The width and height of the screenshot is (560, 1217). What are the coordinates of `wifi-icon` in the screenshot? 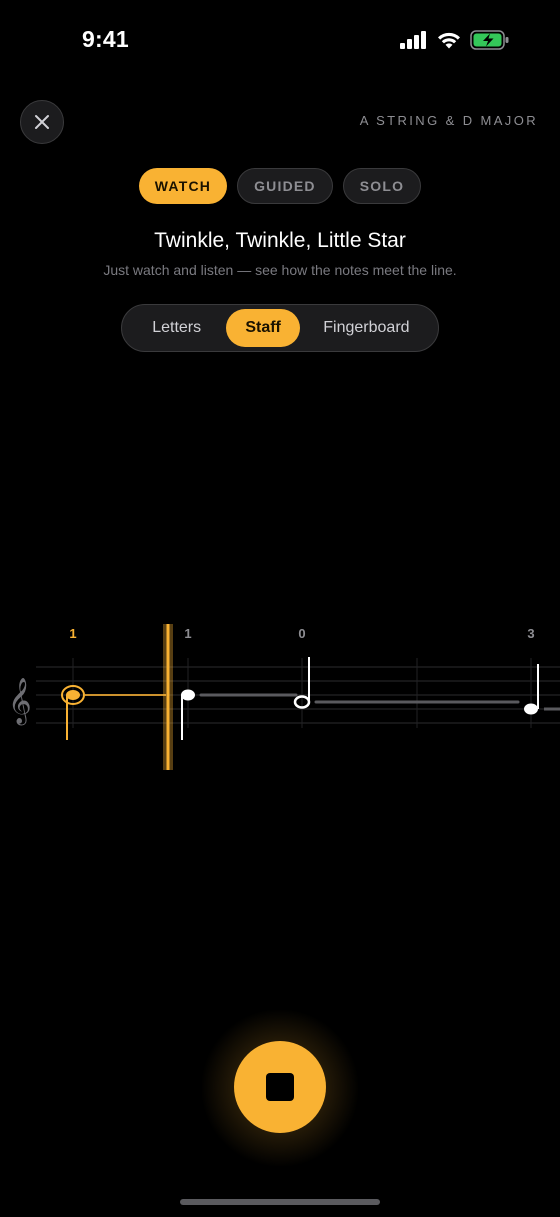 It's located at (449, 40).